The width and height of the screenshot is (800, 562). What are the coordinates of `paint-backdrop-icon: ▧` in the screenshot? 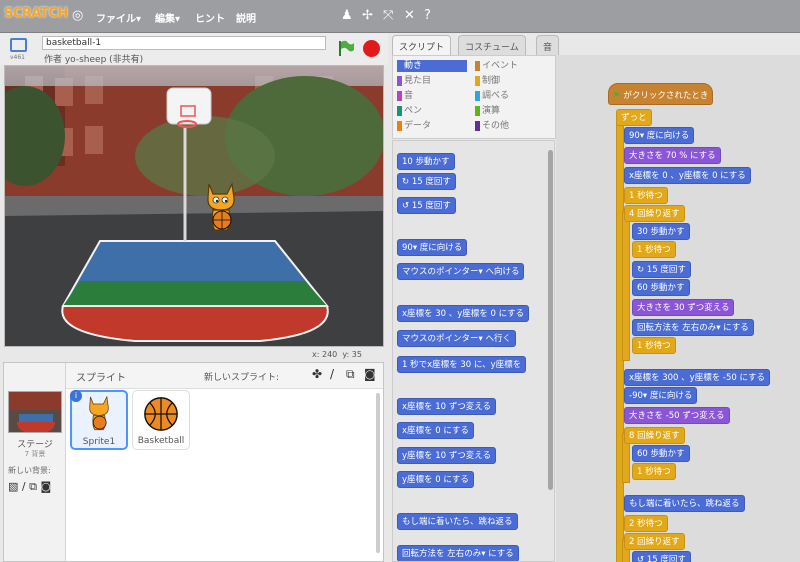 It's located at (13, 486).